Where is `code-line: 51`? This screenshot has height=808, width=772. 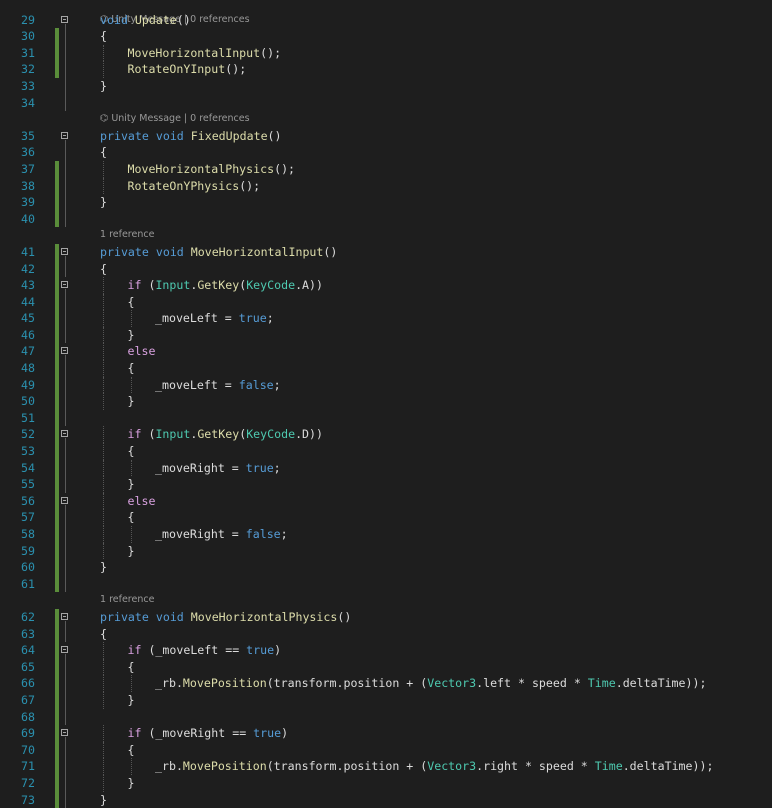 code-line: 51 is located at coordinates (386, 418).